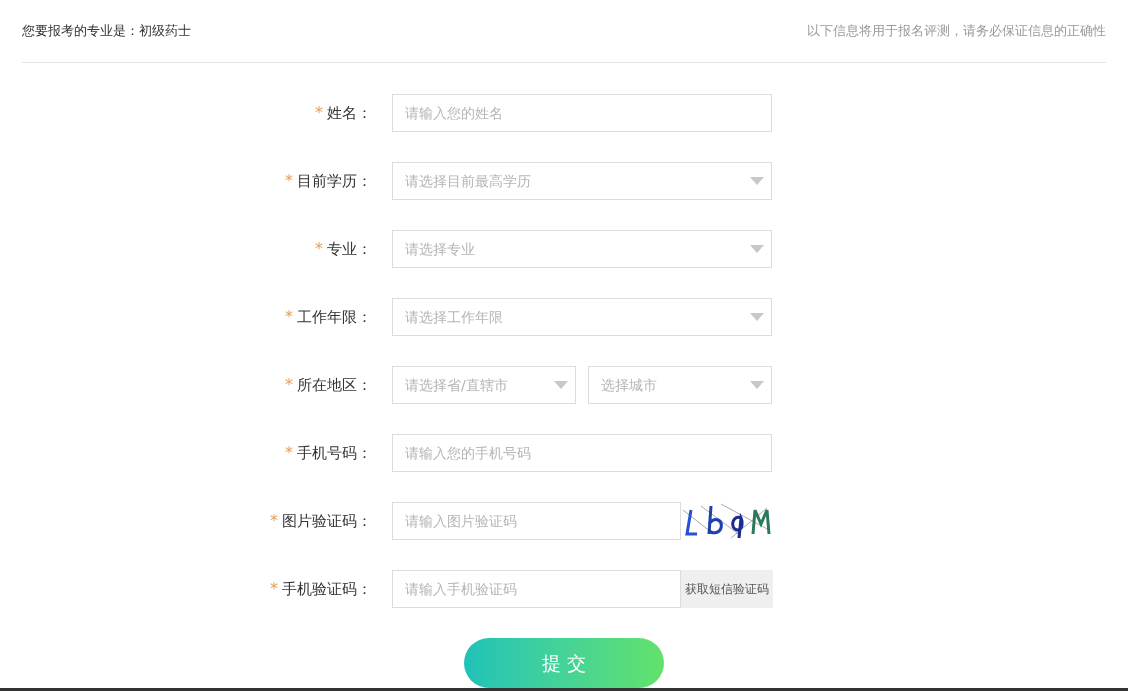 This screenshot has width=1128, height=691. I want to click on field-label: 手机号码：, so click(334, 453).